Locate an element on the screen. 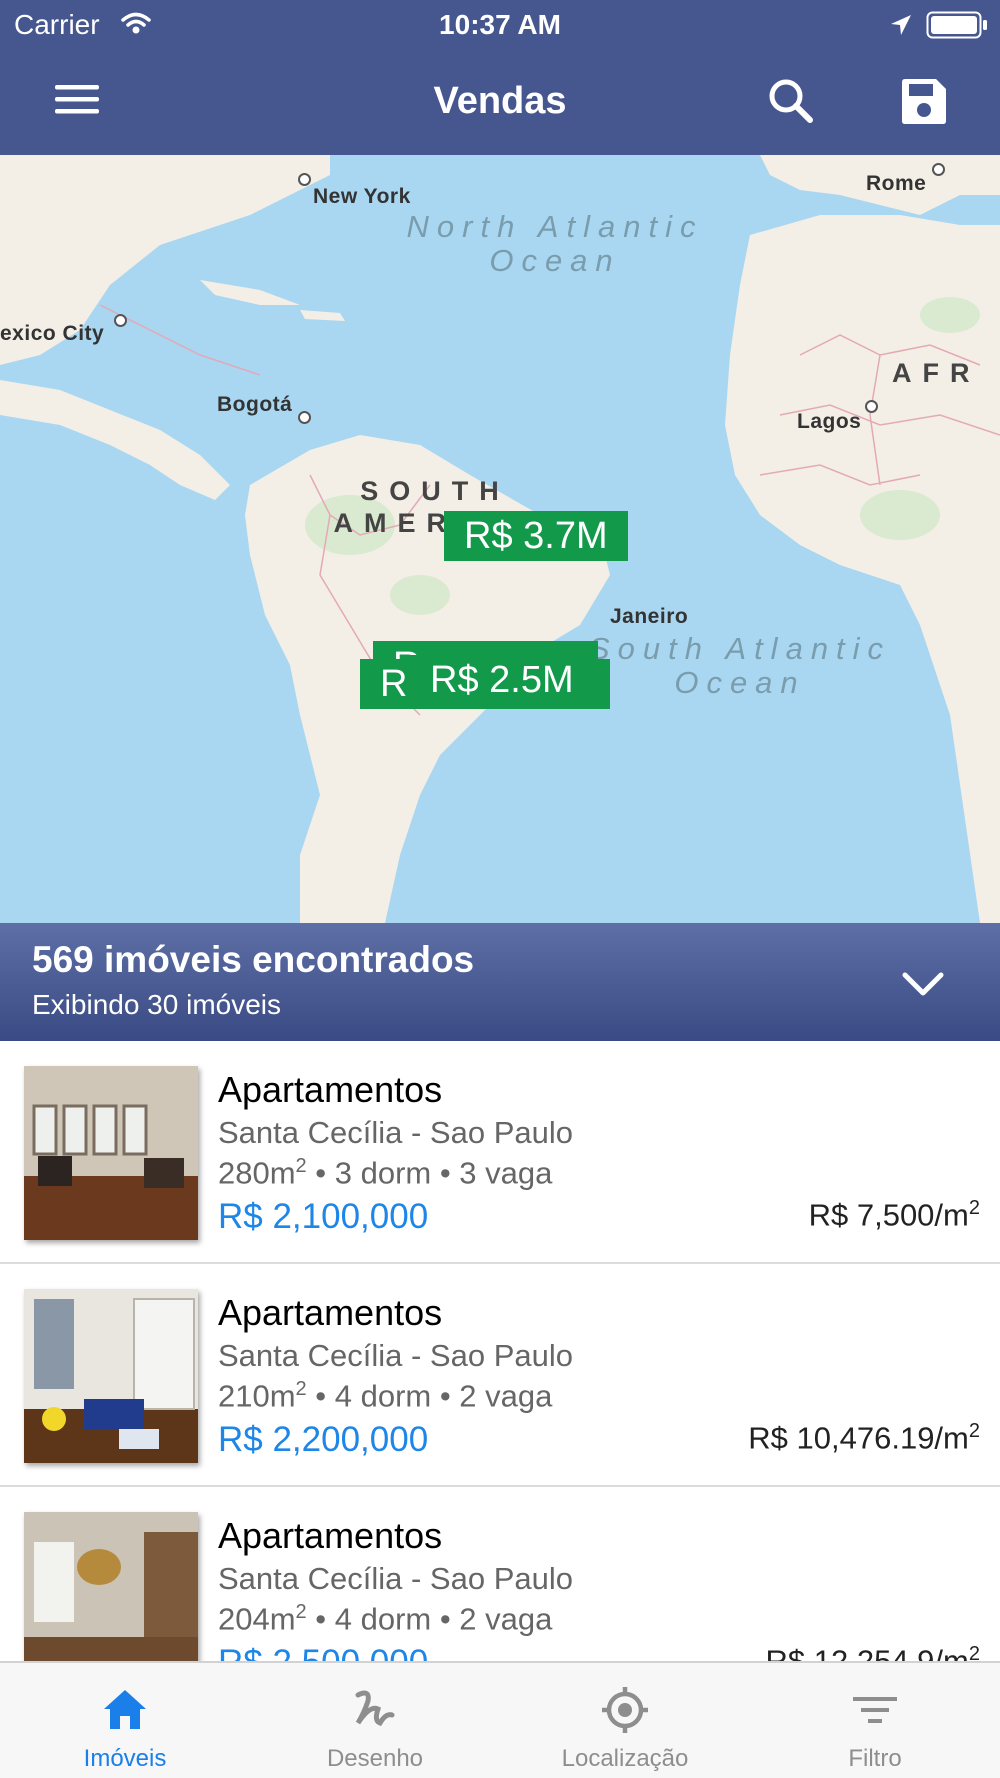 The height and width of the screenshot is (1778, 1000). tab-filtro: Filtro is located at coordinates (875, 1720).